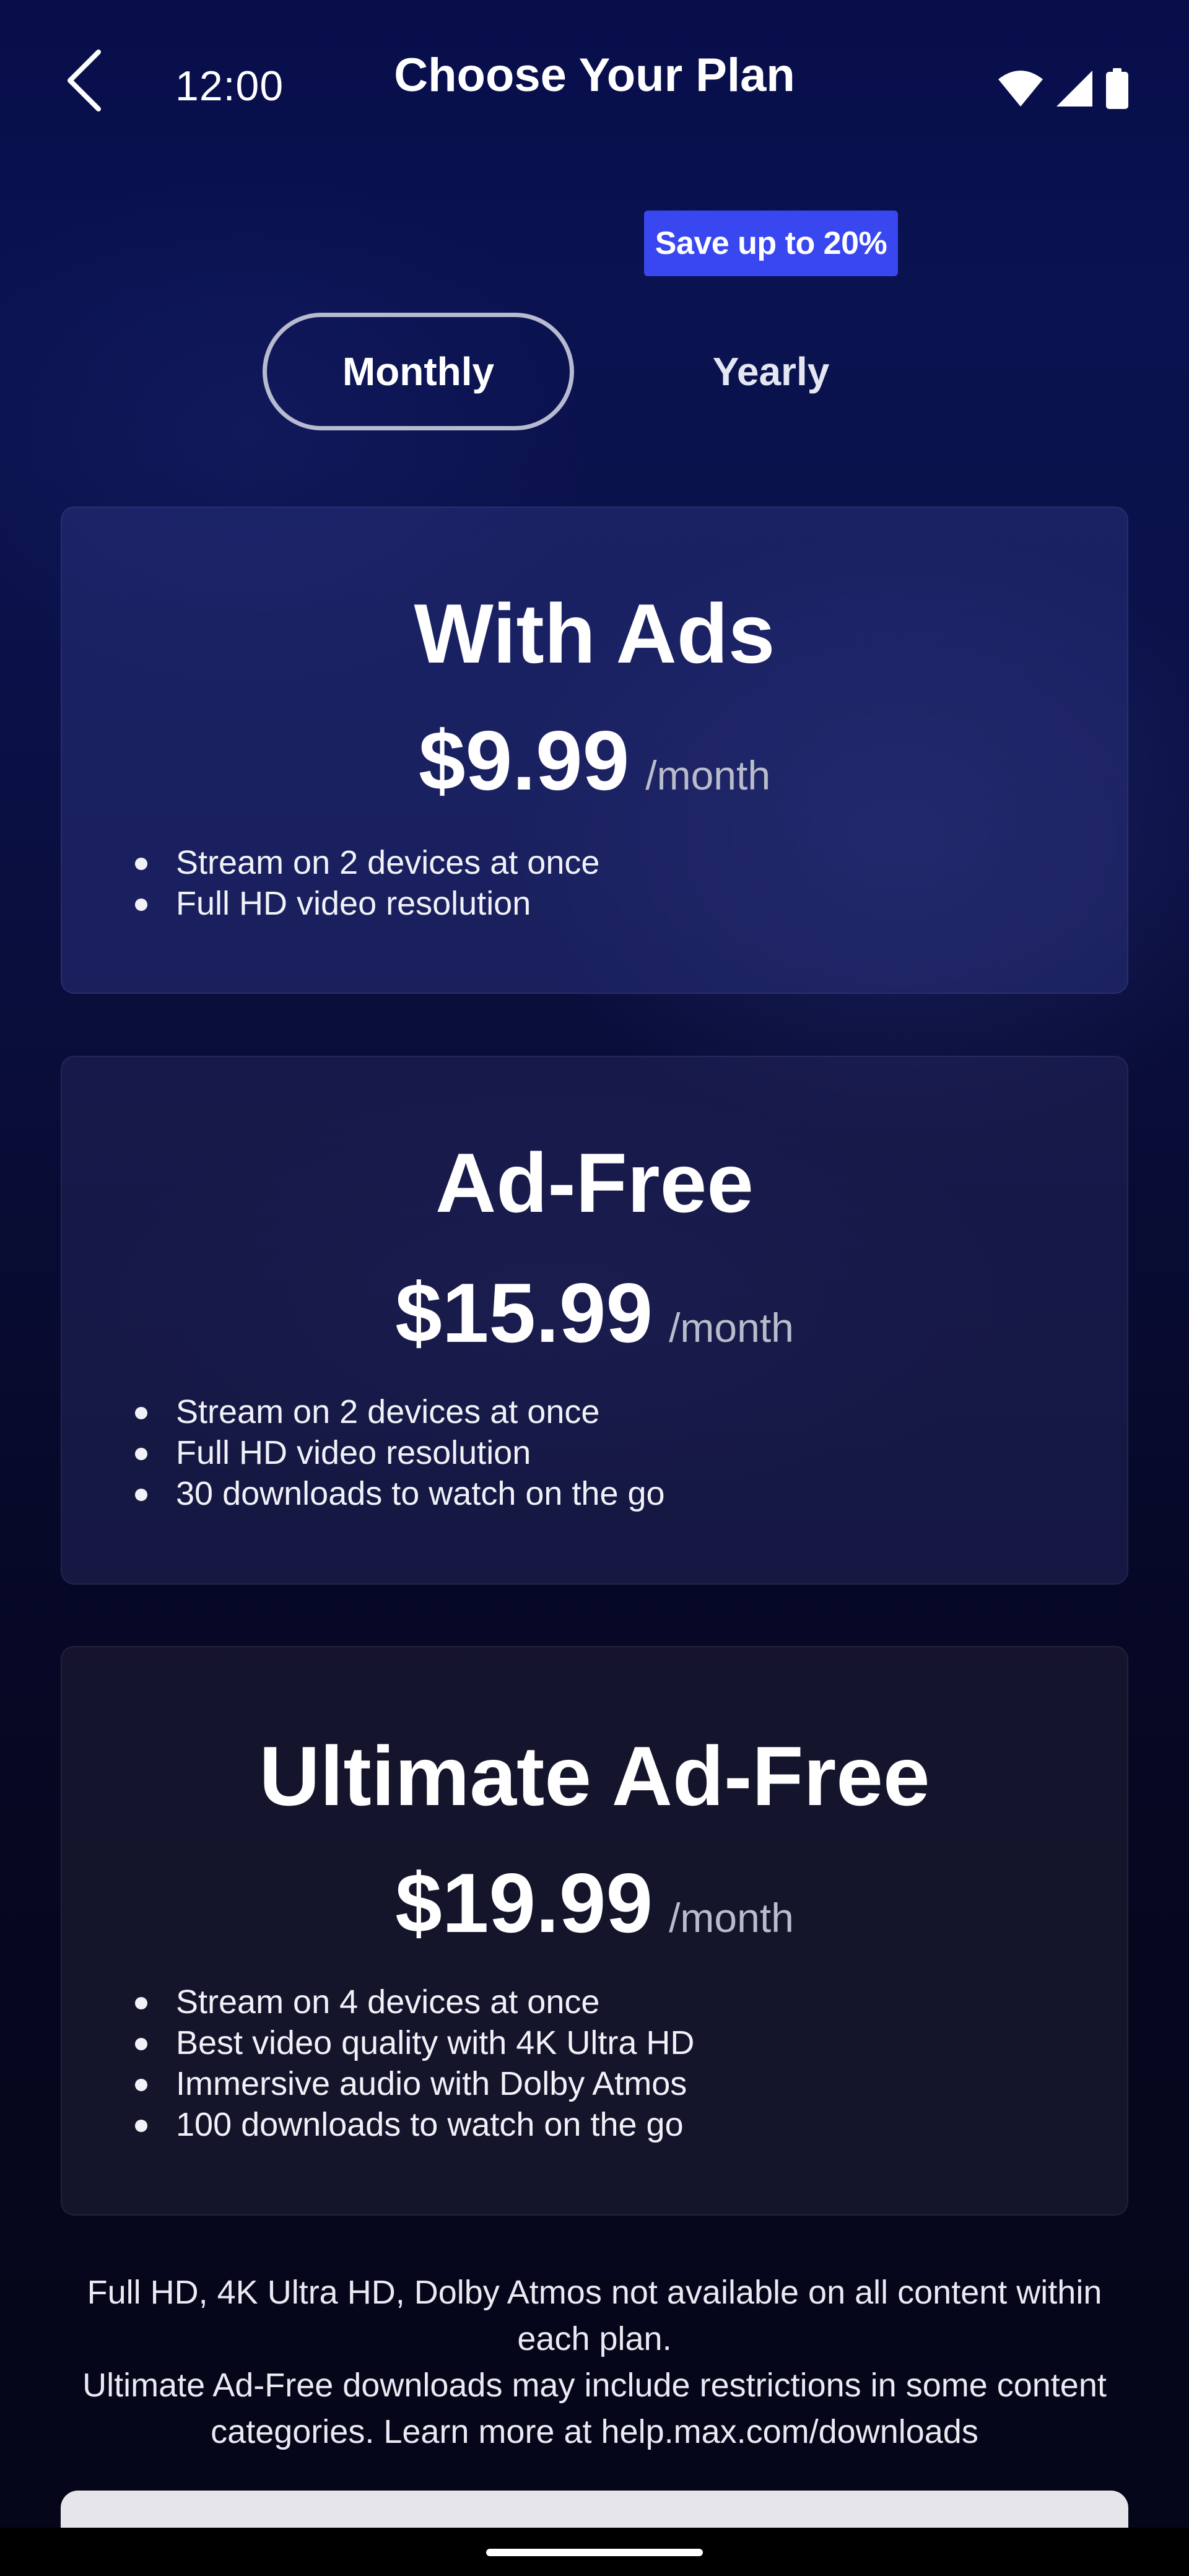 This screenshot has width=1189, height=2576. What do you see at coordinates (594, 2552) in the screenshot?
I see `gesture-handle` at bounding box center [594, 2552].